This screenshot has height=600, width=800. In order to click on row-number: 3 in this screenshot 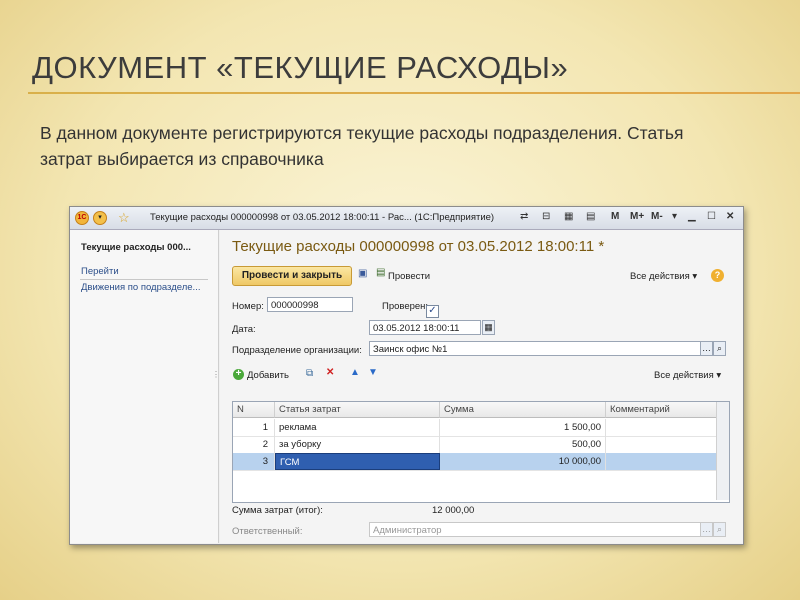, I will do `click(254, 461)`.